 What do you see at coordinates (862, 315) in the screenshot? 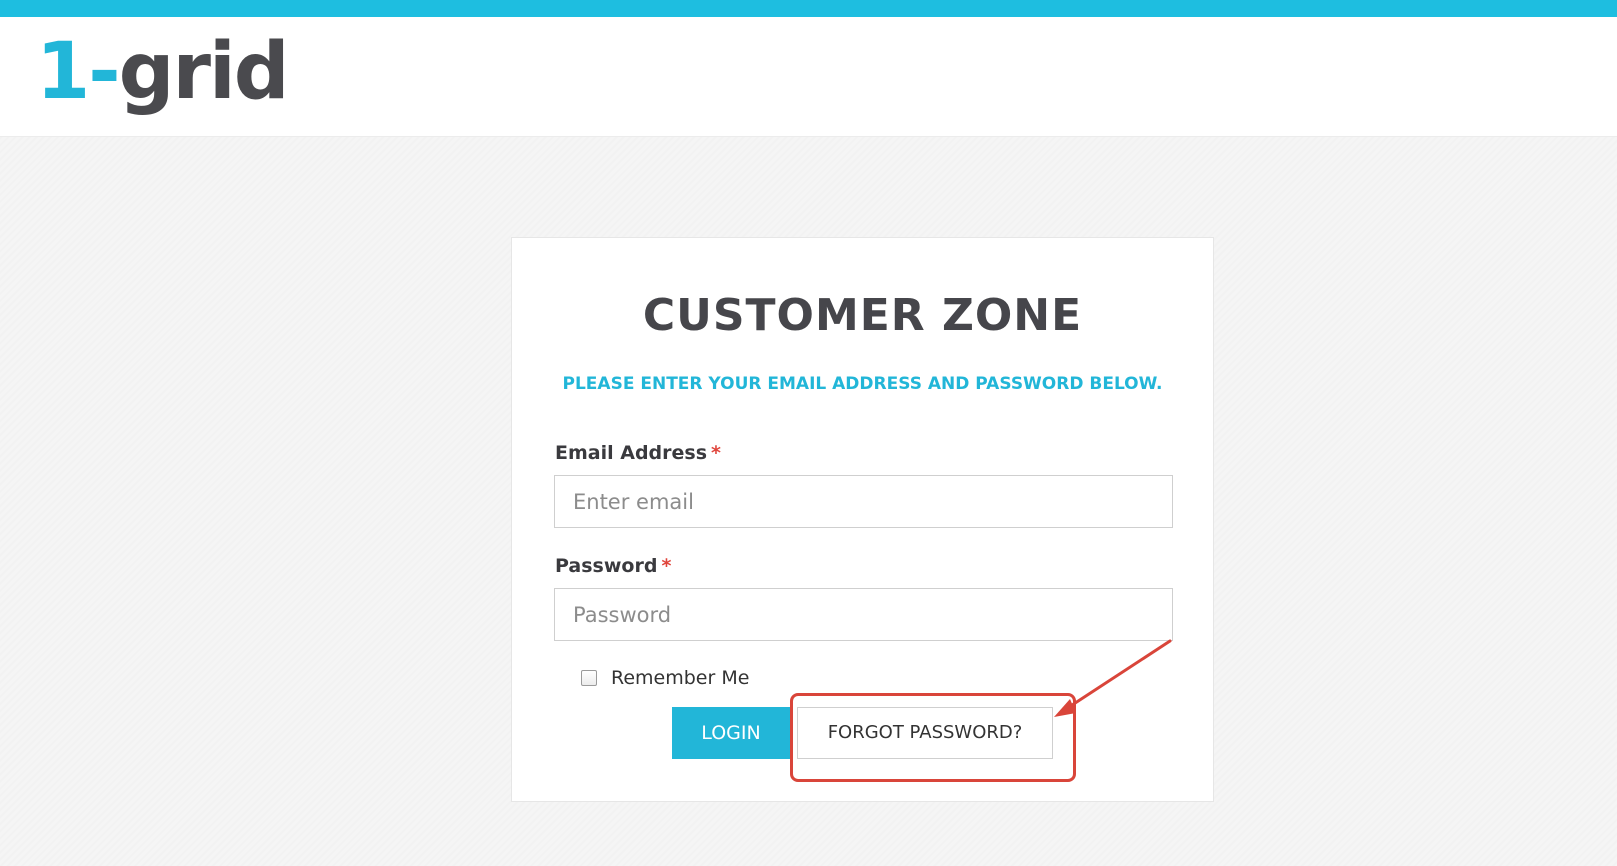
I see `page-title: CUSTOMER ZONE` at bounding box center [862, 315].